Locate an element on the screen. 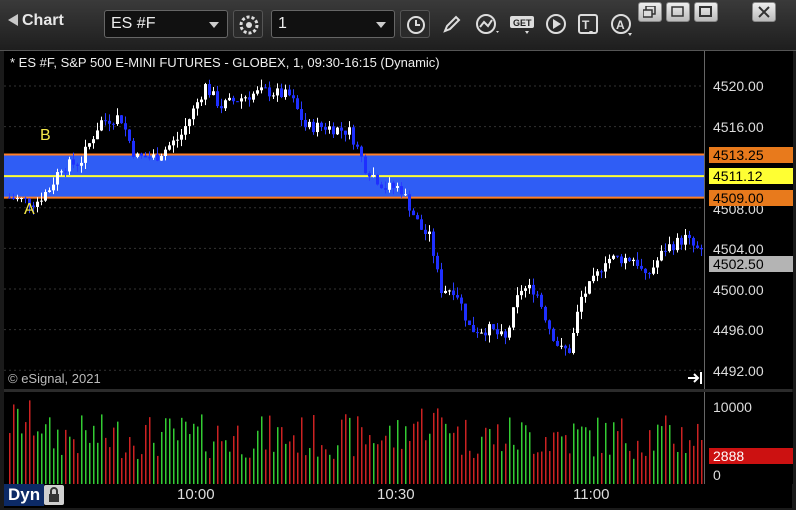 The image size is (796, 510). alert-button: A is located at coordinates (621, 24).